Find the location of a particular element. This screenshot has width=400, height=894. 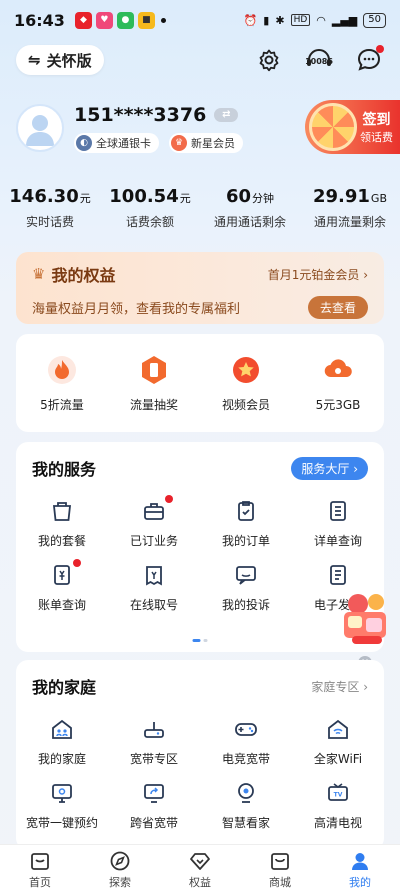

wifi-icon: ◠ is located at coordinates (321, 20).